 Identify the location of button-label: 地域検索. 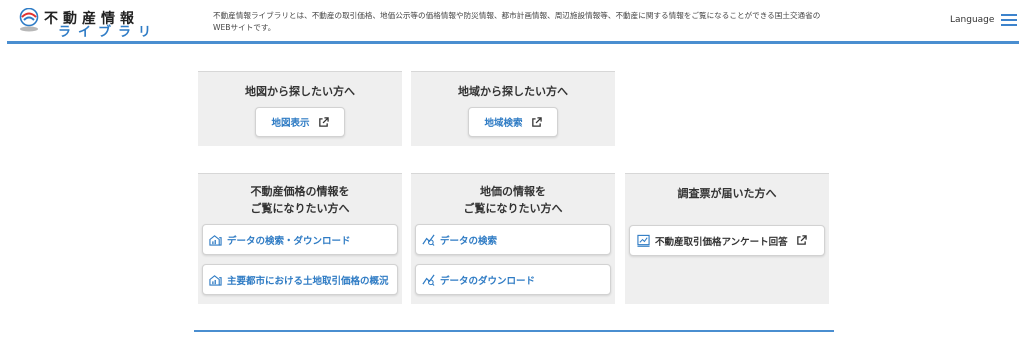
(503, 123).